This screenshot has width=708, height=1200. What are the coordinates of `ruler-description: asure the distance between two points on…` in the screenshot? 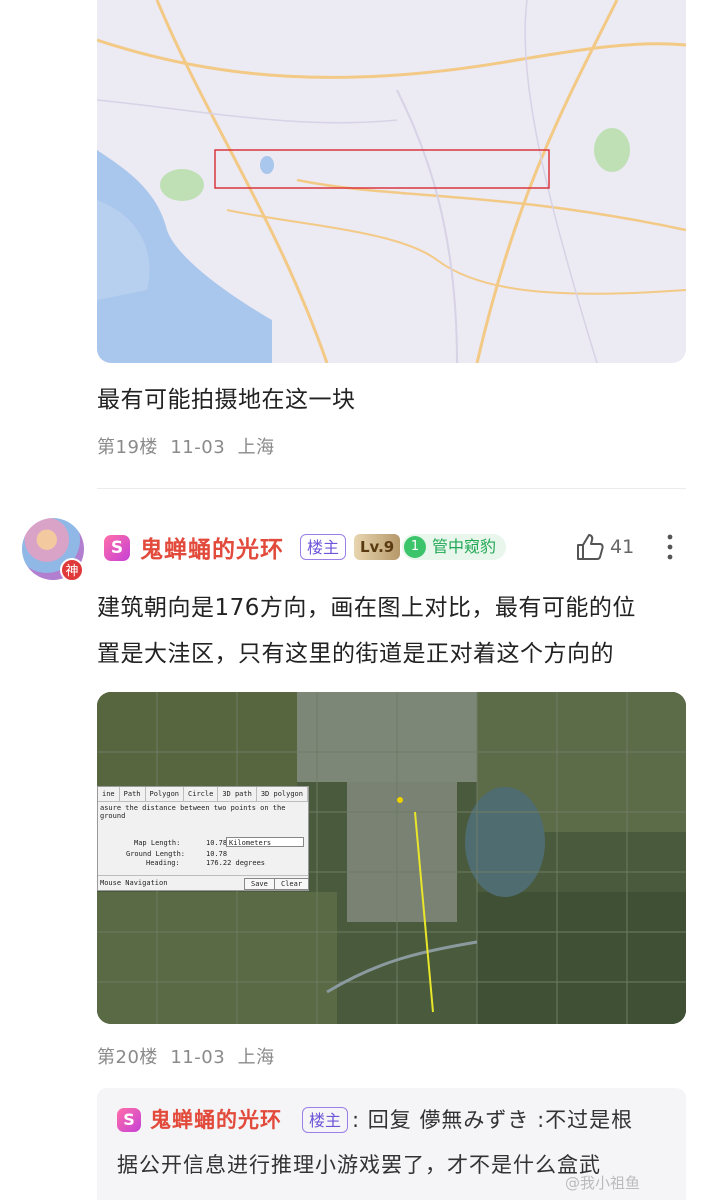 It's located at (193, 812).